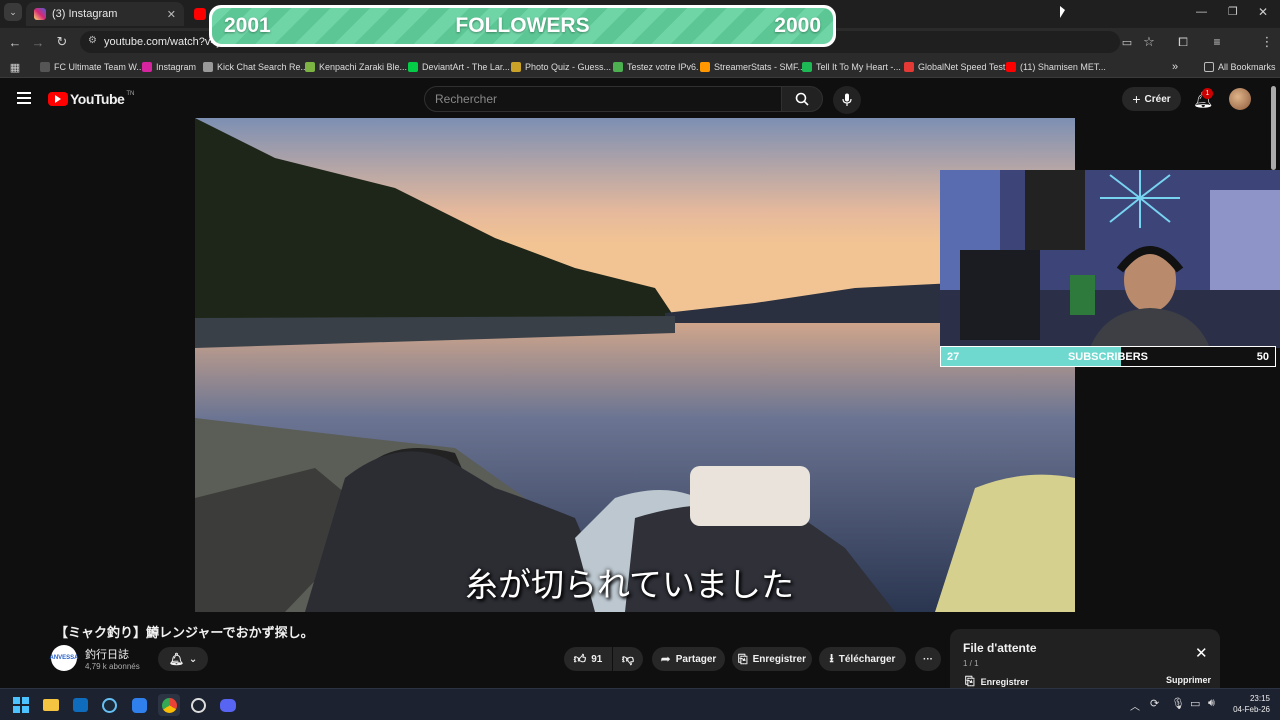  I want to click on apps-grid-icon: ▦, so click(15, 67).